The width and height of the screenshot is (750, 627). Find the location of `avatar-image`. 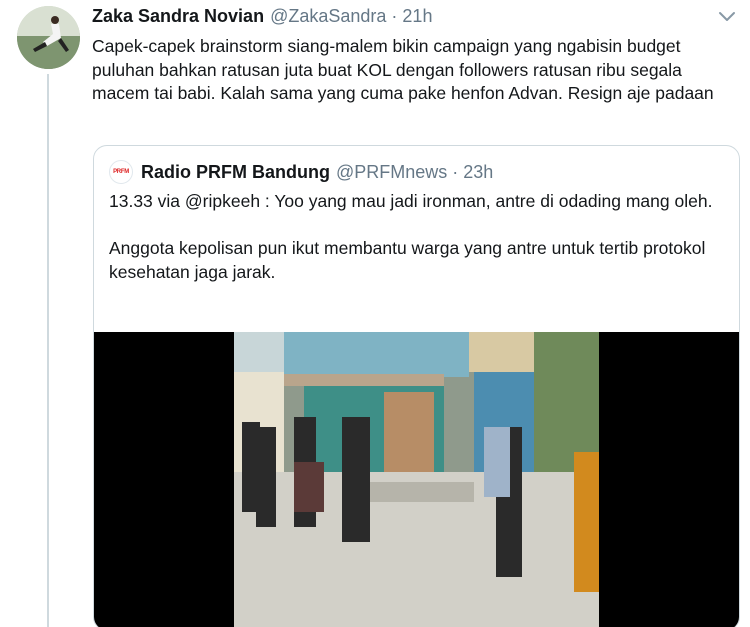

avatar-image is located at coordinates (48, 37).